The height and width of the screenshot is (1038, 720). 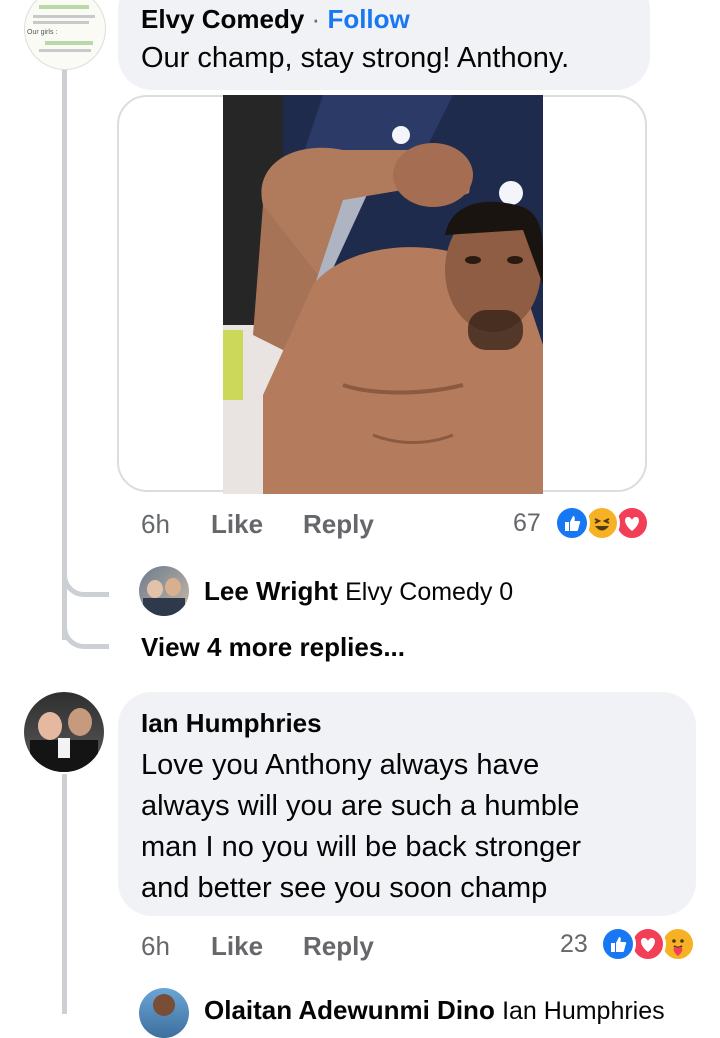 What do you see at coordinates (271, 591) in the screenshot?
I see `reply-author: Lee Wright` at bounding box center [271, 591].